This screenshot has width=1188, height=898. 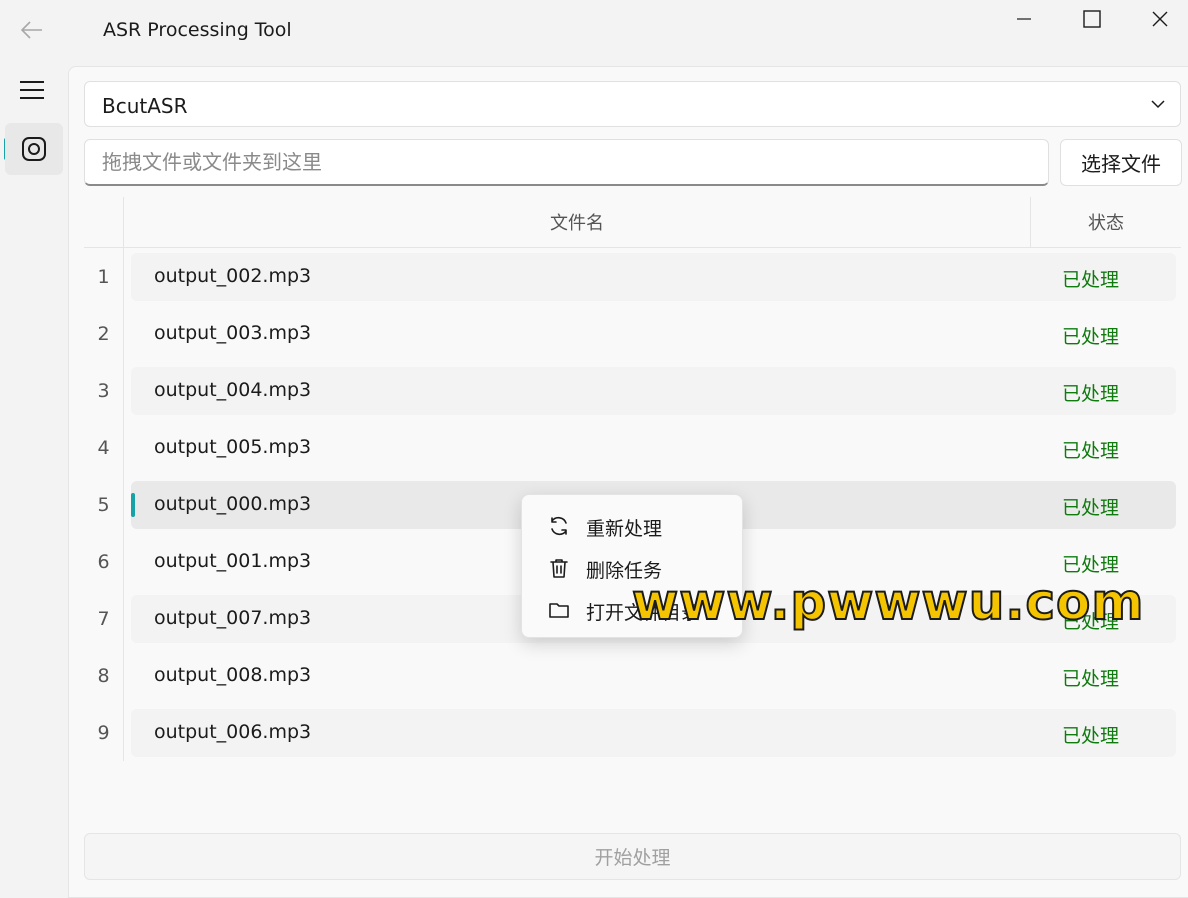 I want to click on file-name-cell: output_007.mp3, so click(x=233, y=618).